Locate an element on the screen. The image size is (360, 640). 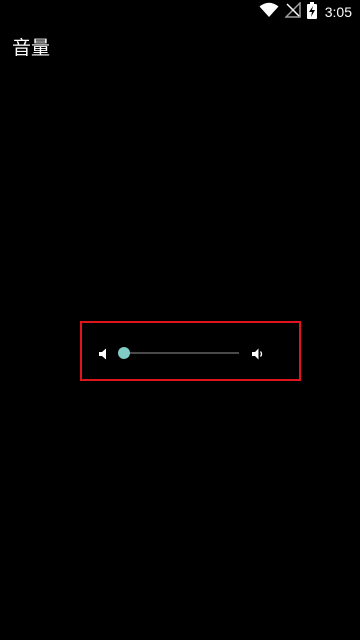
volume-panel is located at coordinates (190, 351).